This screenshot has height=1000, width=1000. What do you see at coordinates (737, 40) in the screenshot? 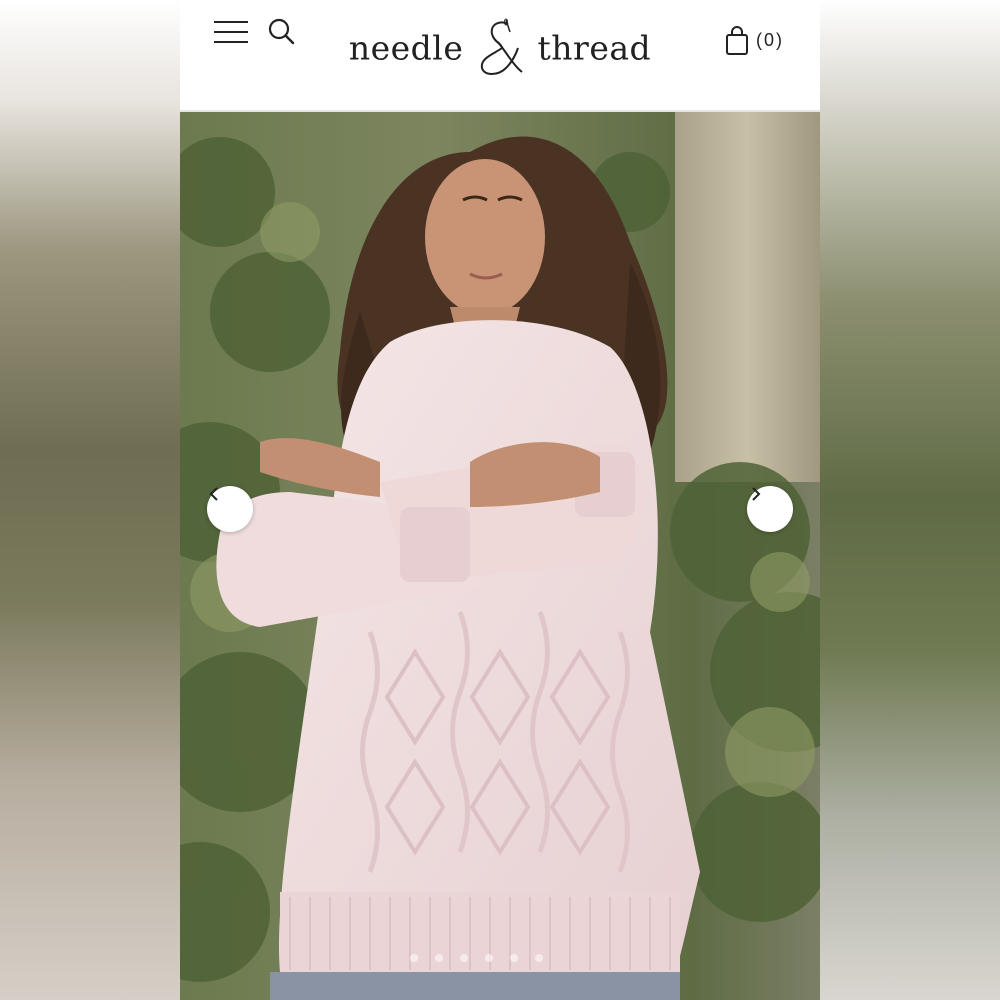
I see `shopping-bag-icon` at bounding box center [737, 40].